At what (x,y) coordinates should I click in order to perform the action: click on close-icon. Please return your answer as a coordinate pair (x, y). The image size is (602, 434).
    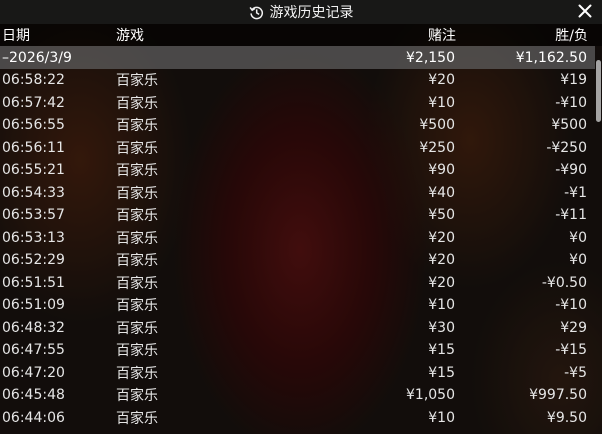
    Looking at the image, I should click on (585, 12).